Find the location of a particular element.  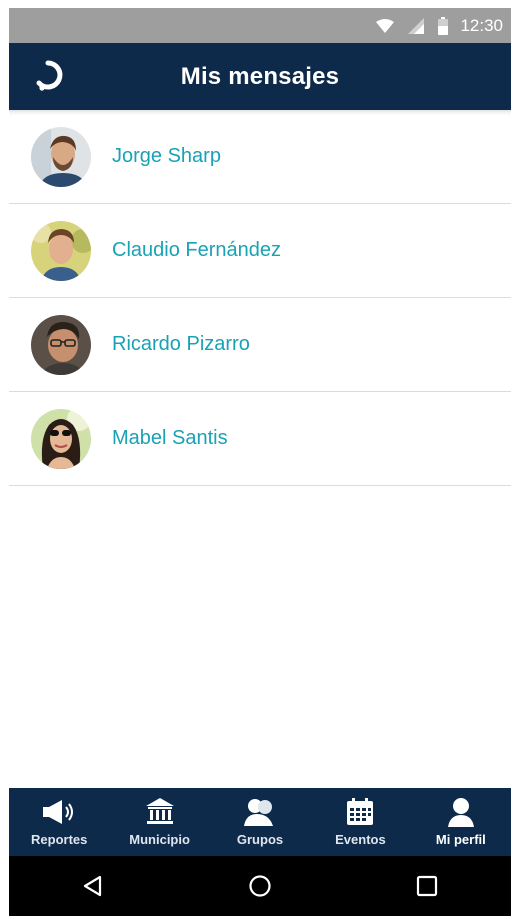

contact-name: Ricardo Pizarro is located at coordinates (181, 344).